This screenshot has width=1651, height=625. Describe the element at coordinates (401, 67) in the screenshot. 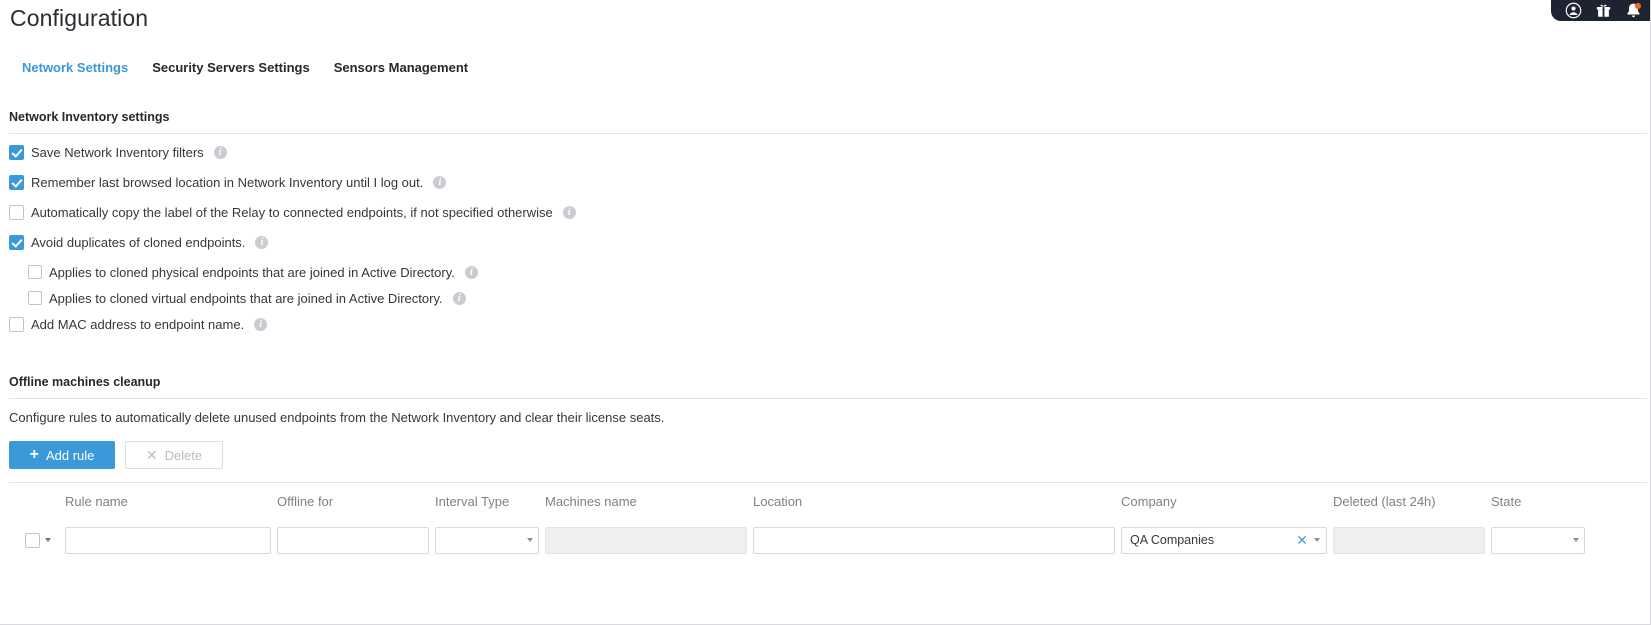

I see `tab-sensors-management: Sensors Management` at that location.